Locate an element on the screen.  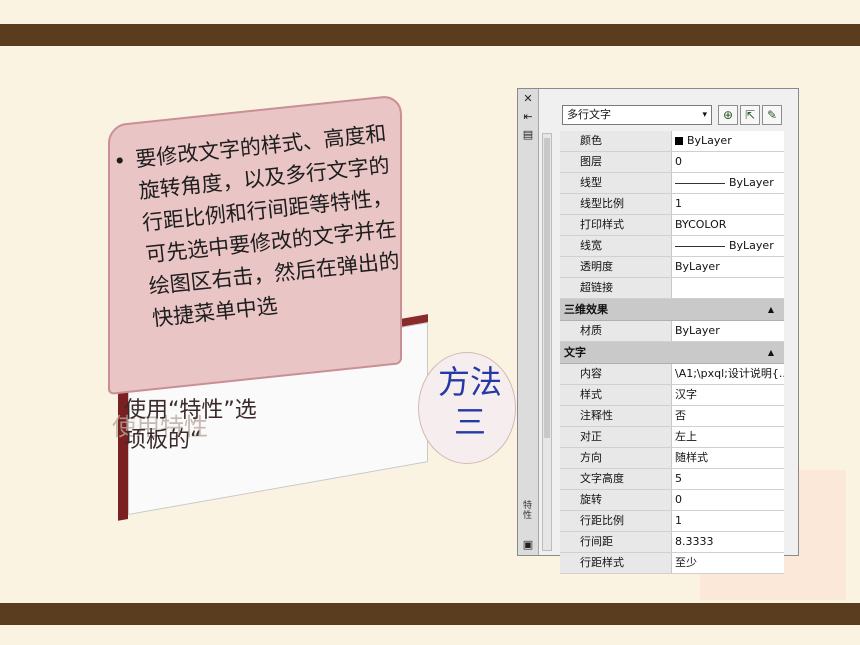
color-swatch-icon is located at coordinates (679, 141).